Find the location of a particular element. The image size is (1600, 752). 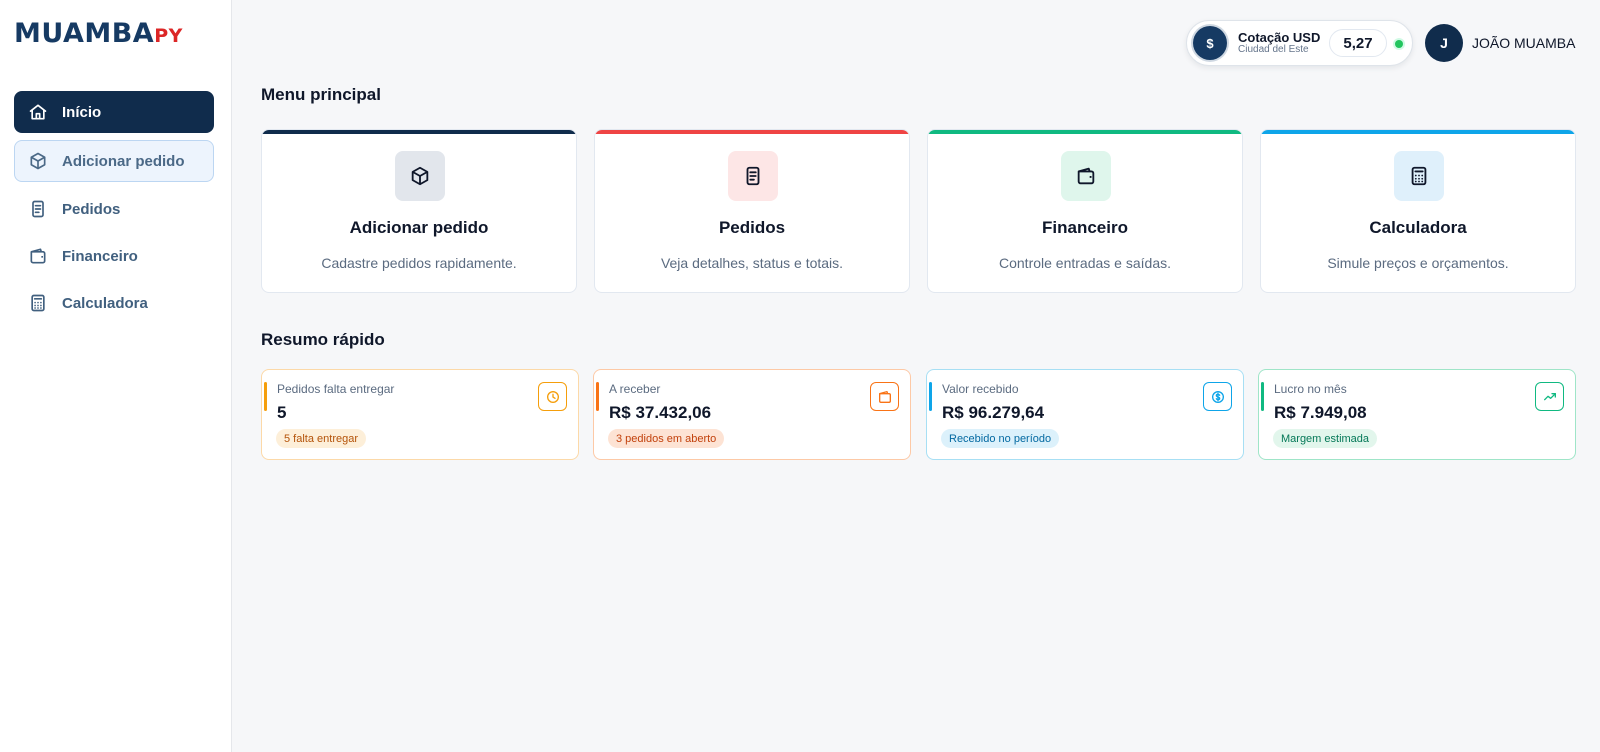

sidebar-item-pedidos: Pedidos is located at coordinates (114, 209).